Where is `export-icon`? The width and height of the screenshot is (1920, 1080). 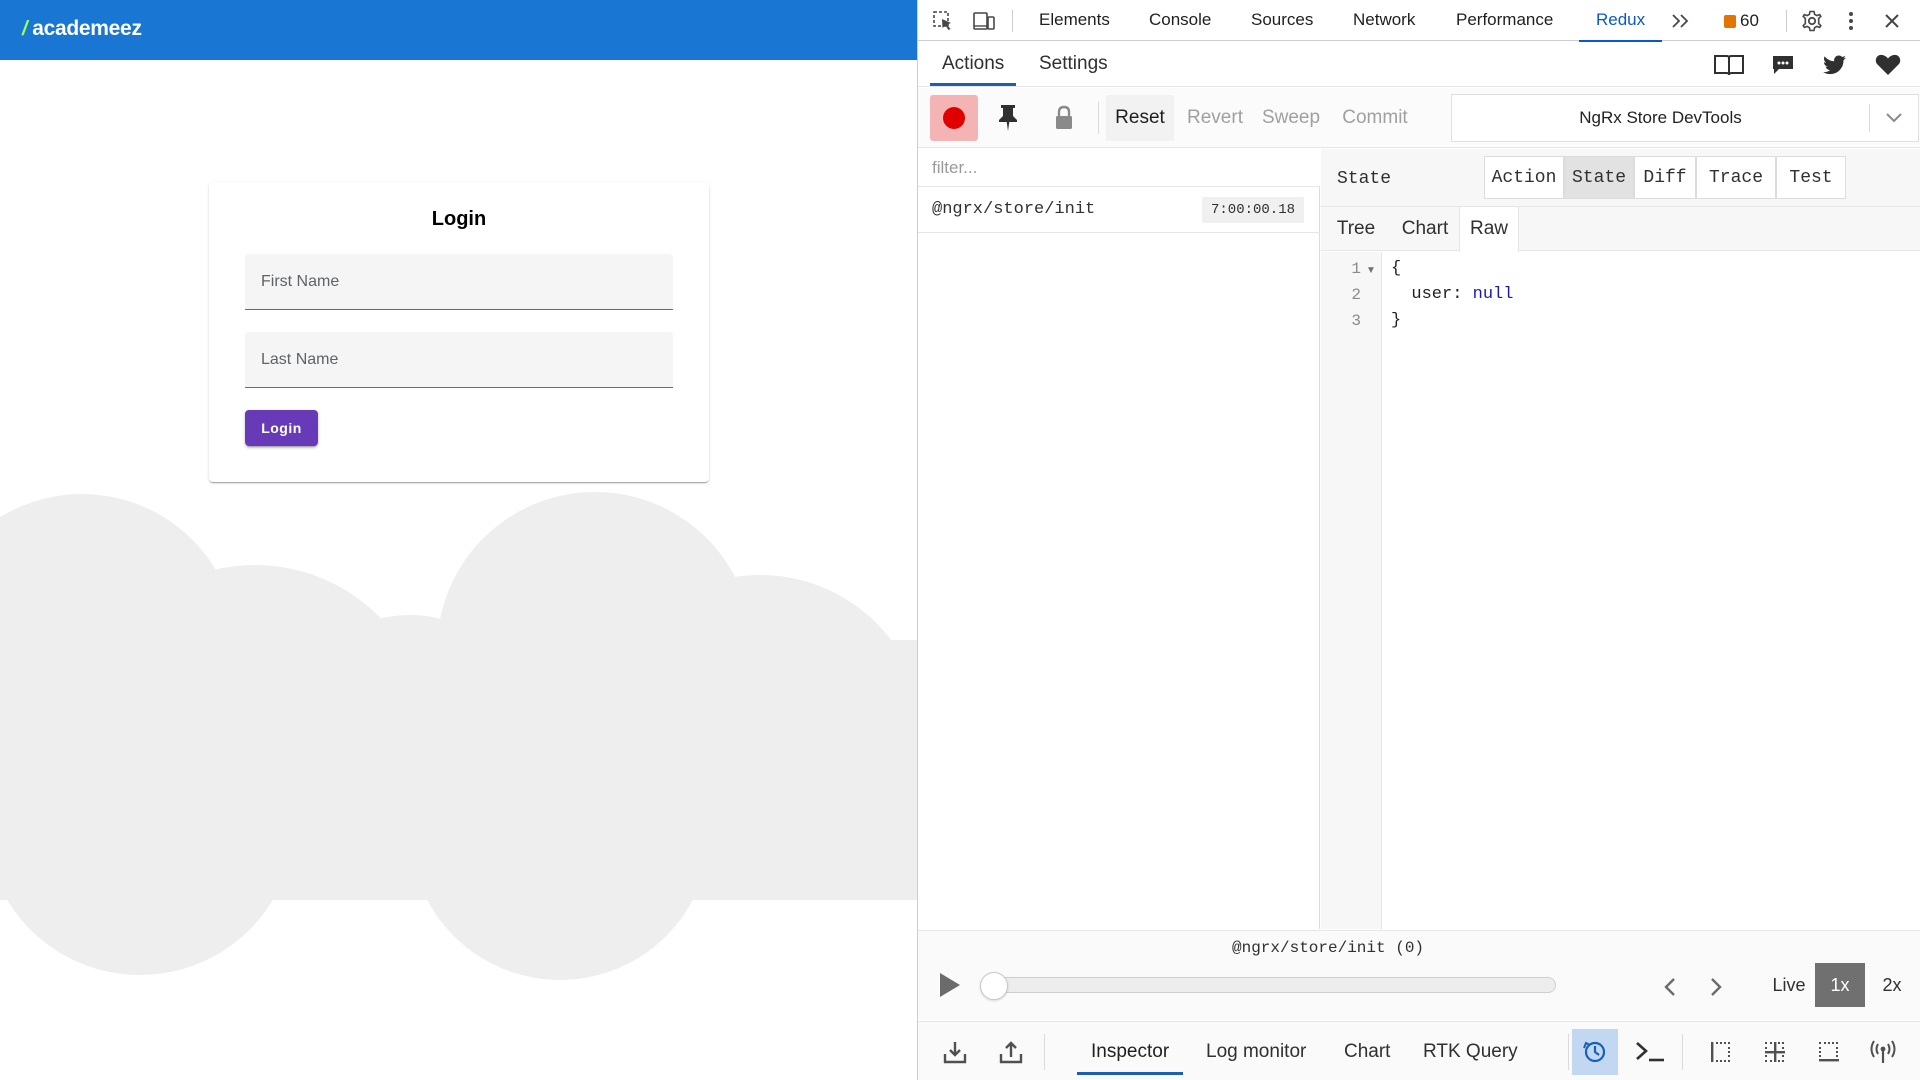
export-icon is located at coordinates (1011, 1052).